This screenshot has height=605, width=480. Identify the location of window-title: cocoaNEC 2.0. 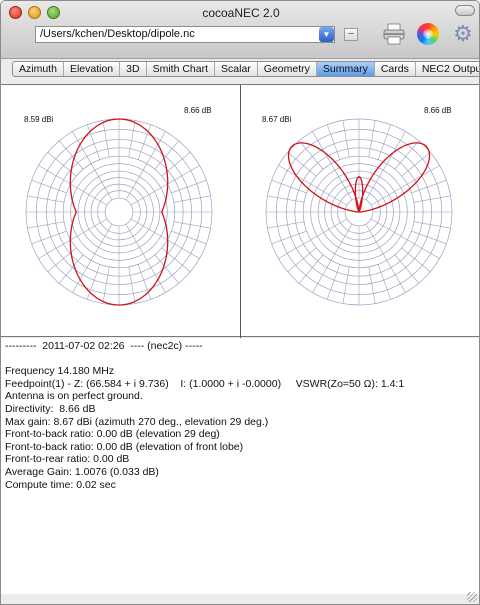
(241, 13).